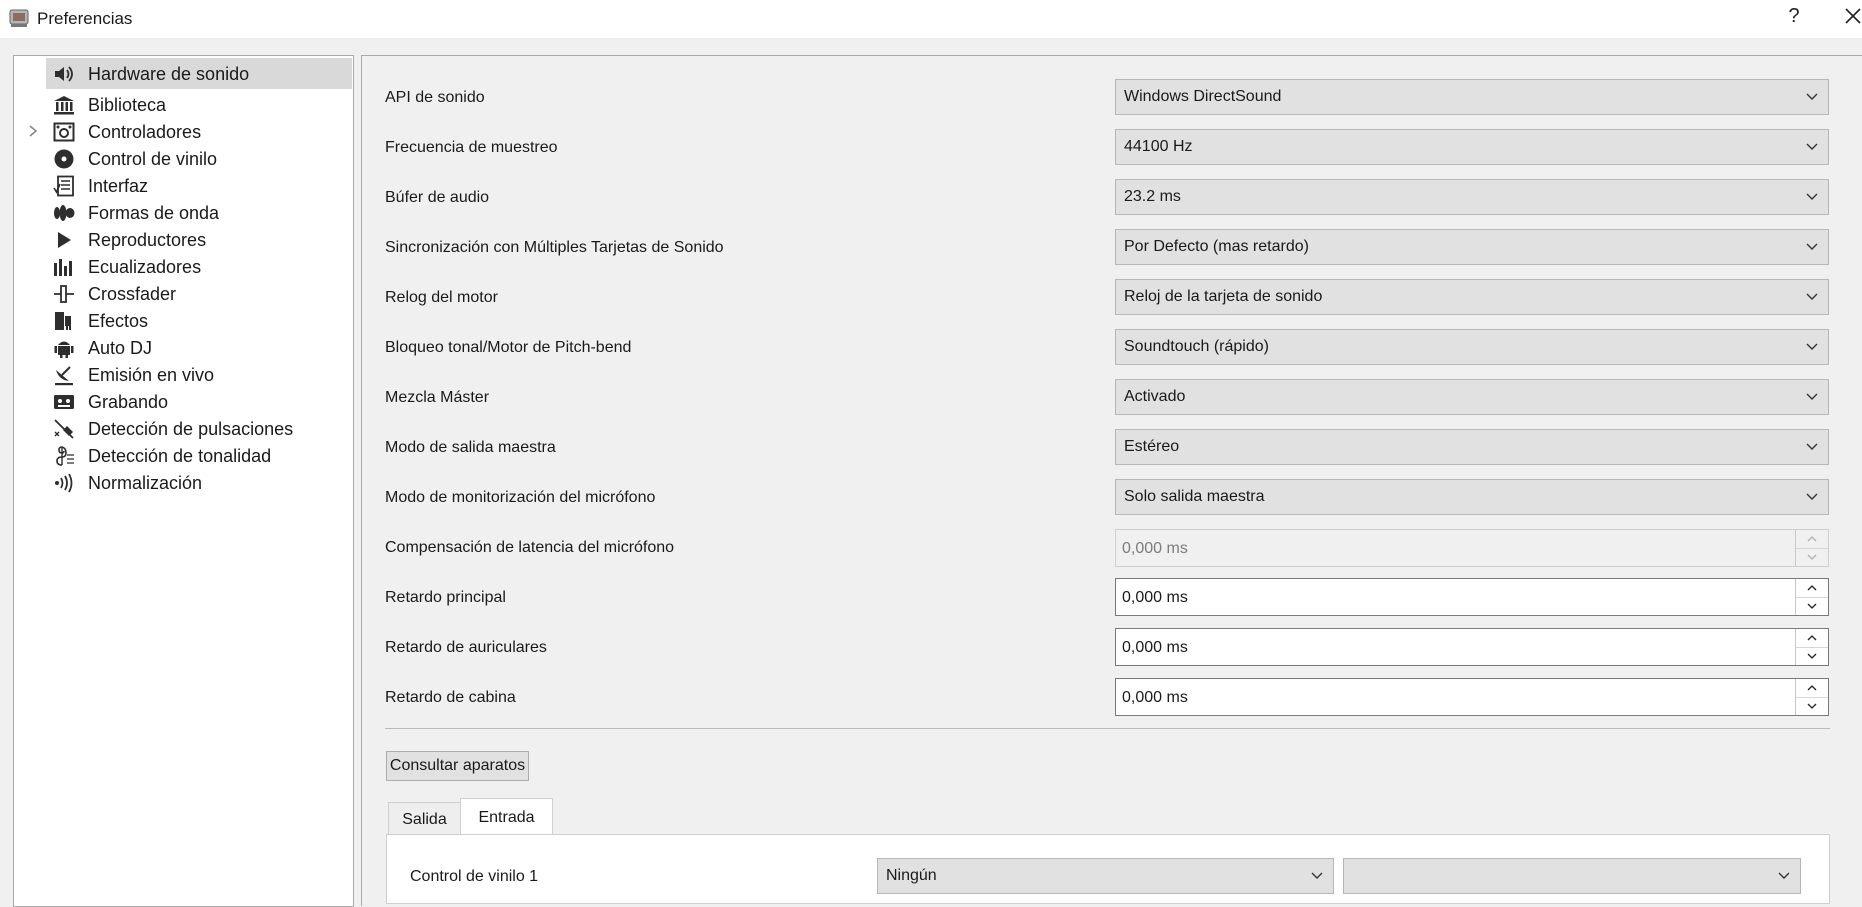 The height and width of the screenshot is (907, 1862). What do you see at coordinates (471, 147) in the screenshot?
I see `sample-rate-label: Frecuencia de muestreo` at bounding box center [471, 147].